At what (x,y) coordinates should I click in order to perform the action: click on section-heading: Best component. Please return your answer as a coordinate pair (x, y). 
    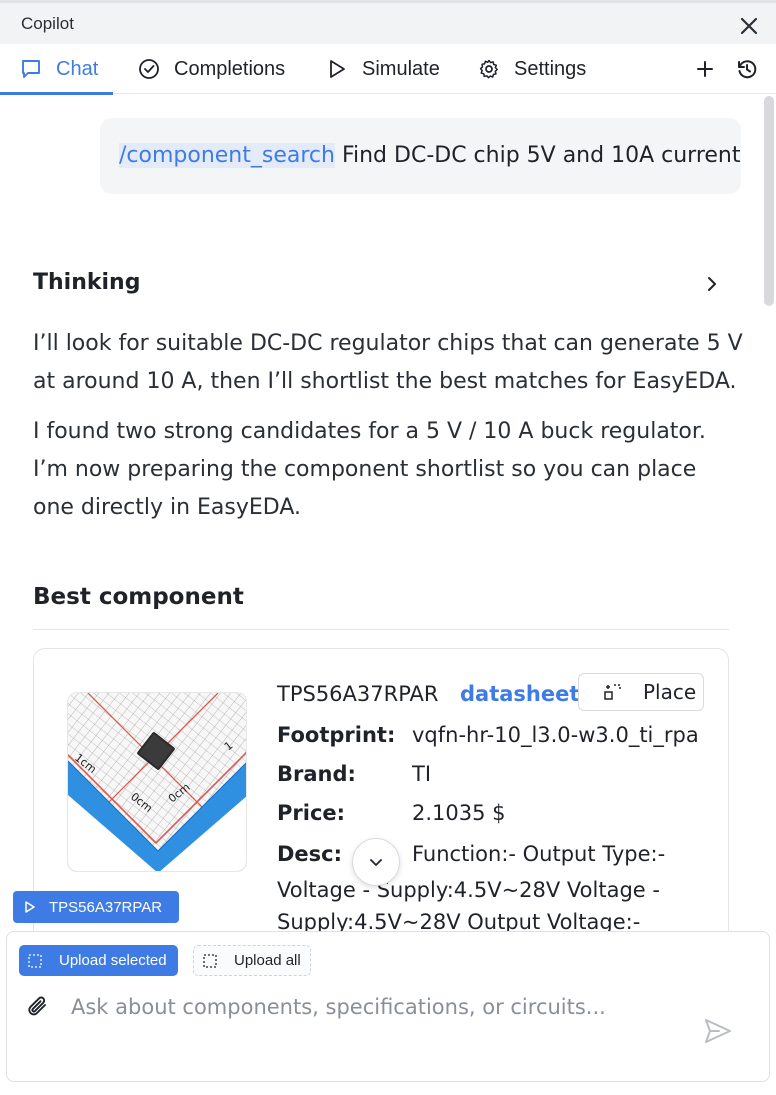
    Looking at the image, I should click on (138, 597).